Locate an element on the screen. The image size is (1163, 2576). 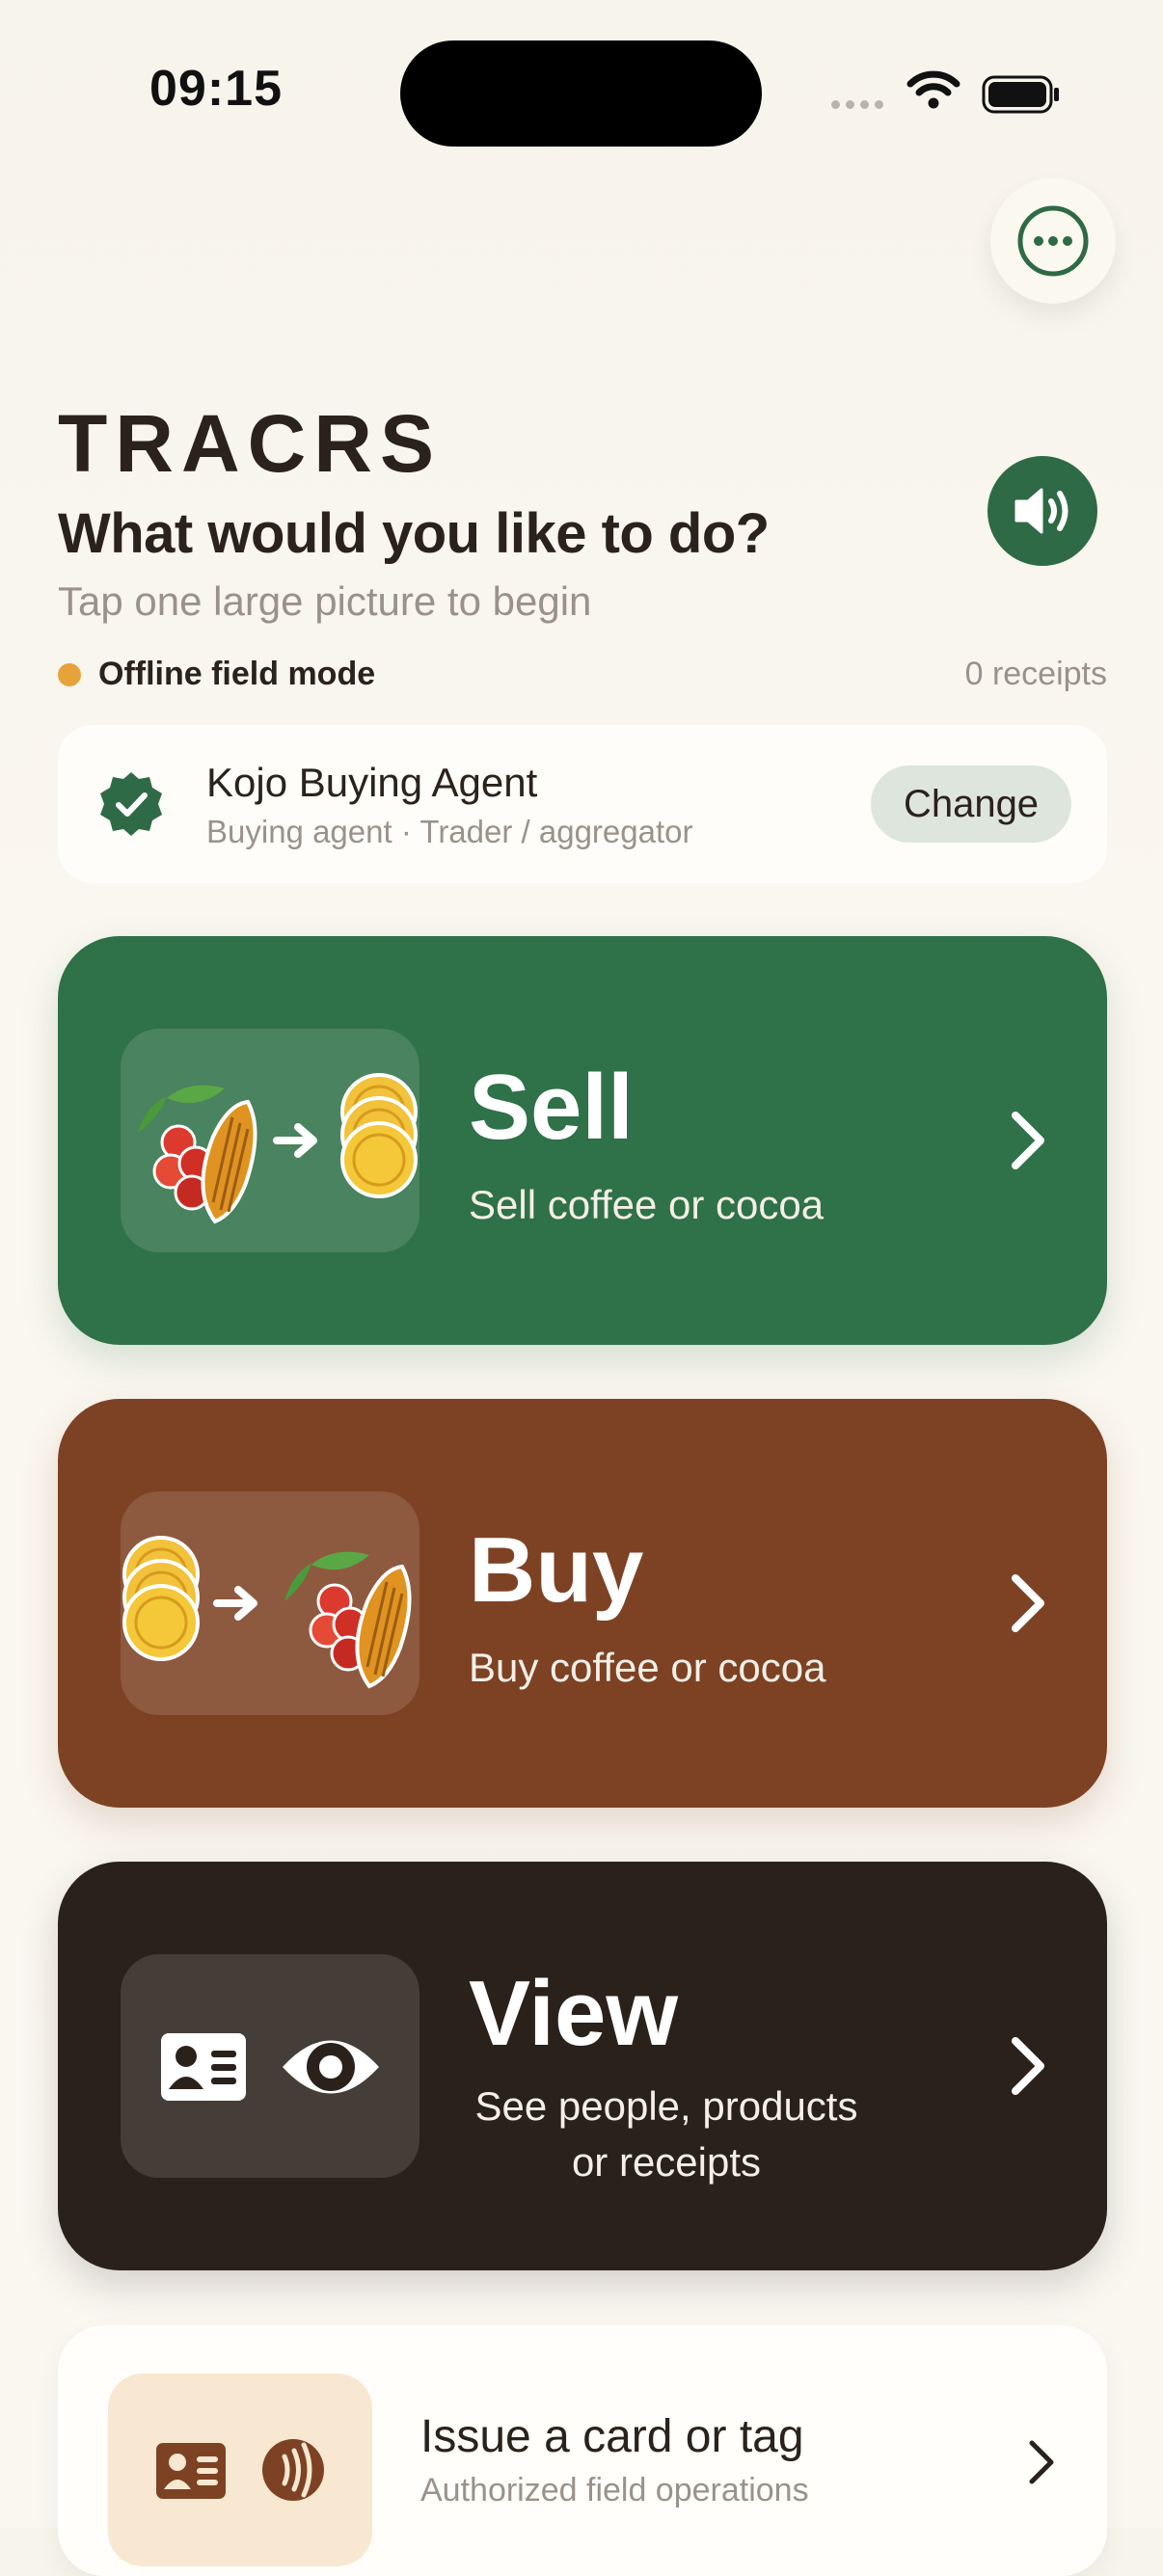
view-card: View See people, products or receipts is located at coordinates (582, 2066).